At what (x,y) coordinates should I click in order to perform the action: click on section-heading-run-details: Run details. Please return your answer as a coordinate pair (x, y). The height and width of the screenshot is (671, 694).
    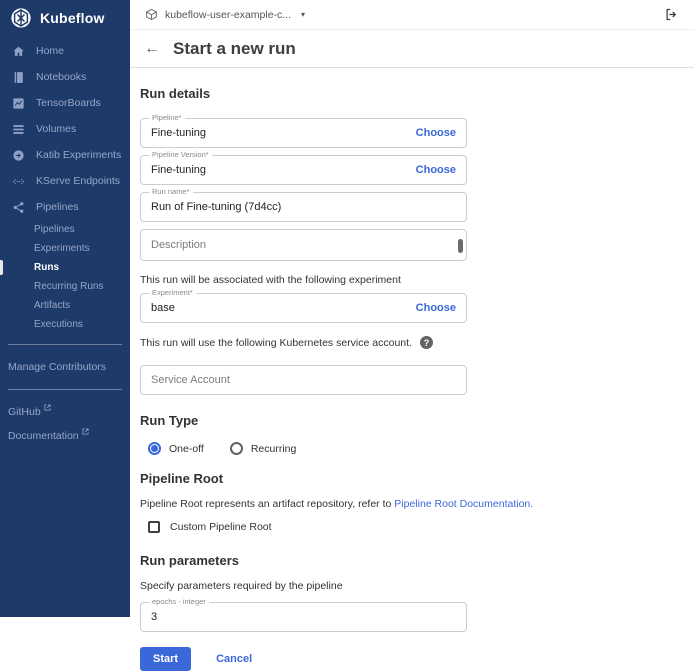
    Looking at the image, I should click on (175, 93).